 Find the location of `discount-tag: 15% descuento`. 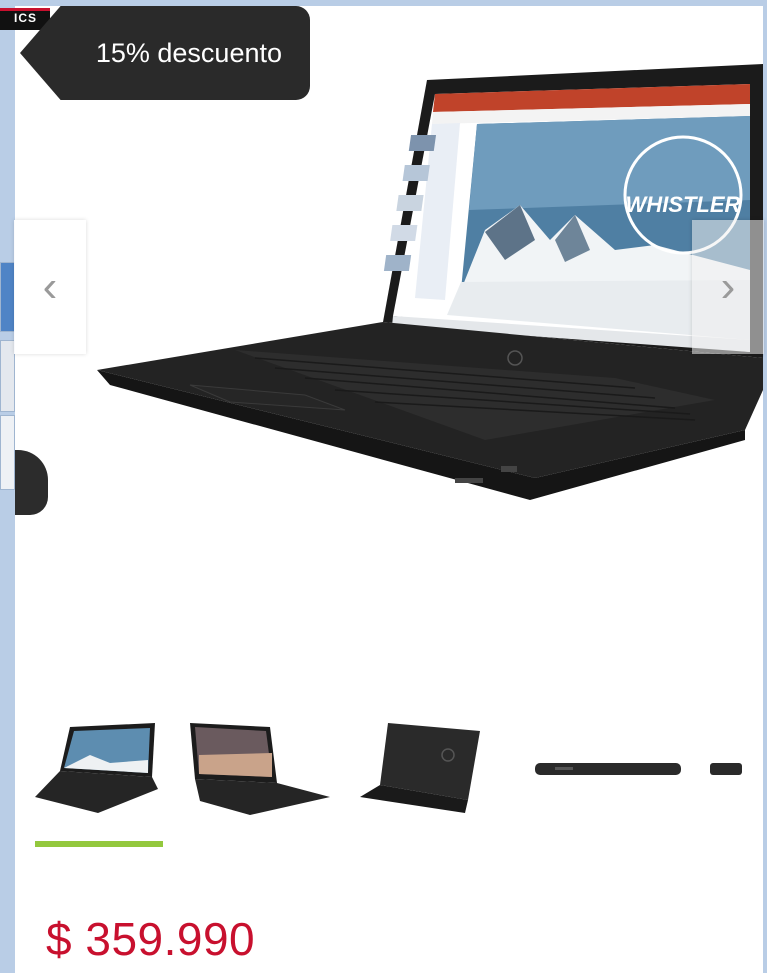

discount-tag: 15% descuento is located at coordinates (165, 53).